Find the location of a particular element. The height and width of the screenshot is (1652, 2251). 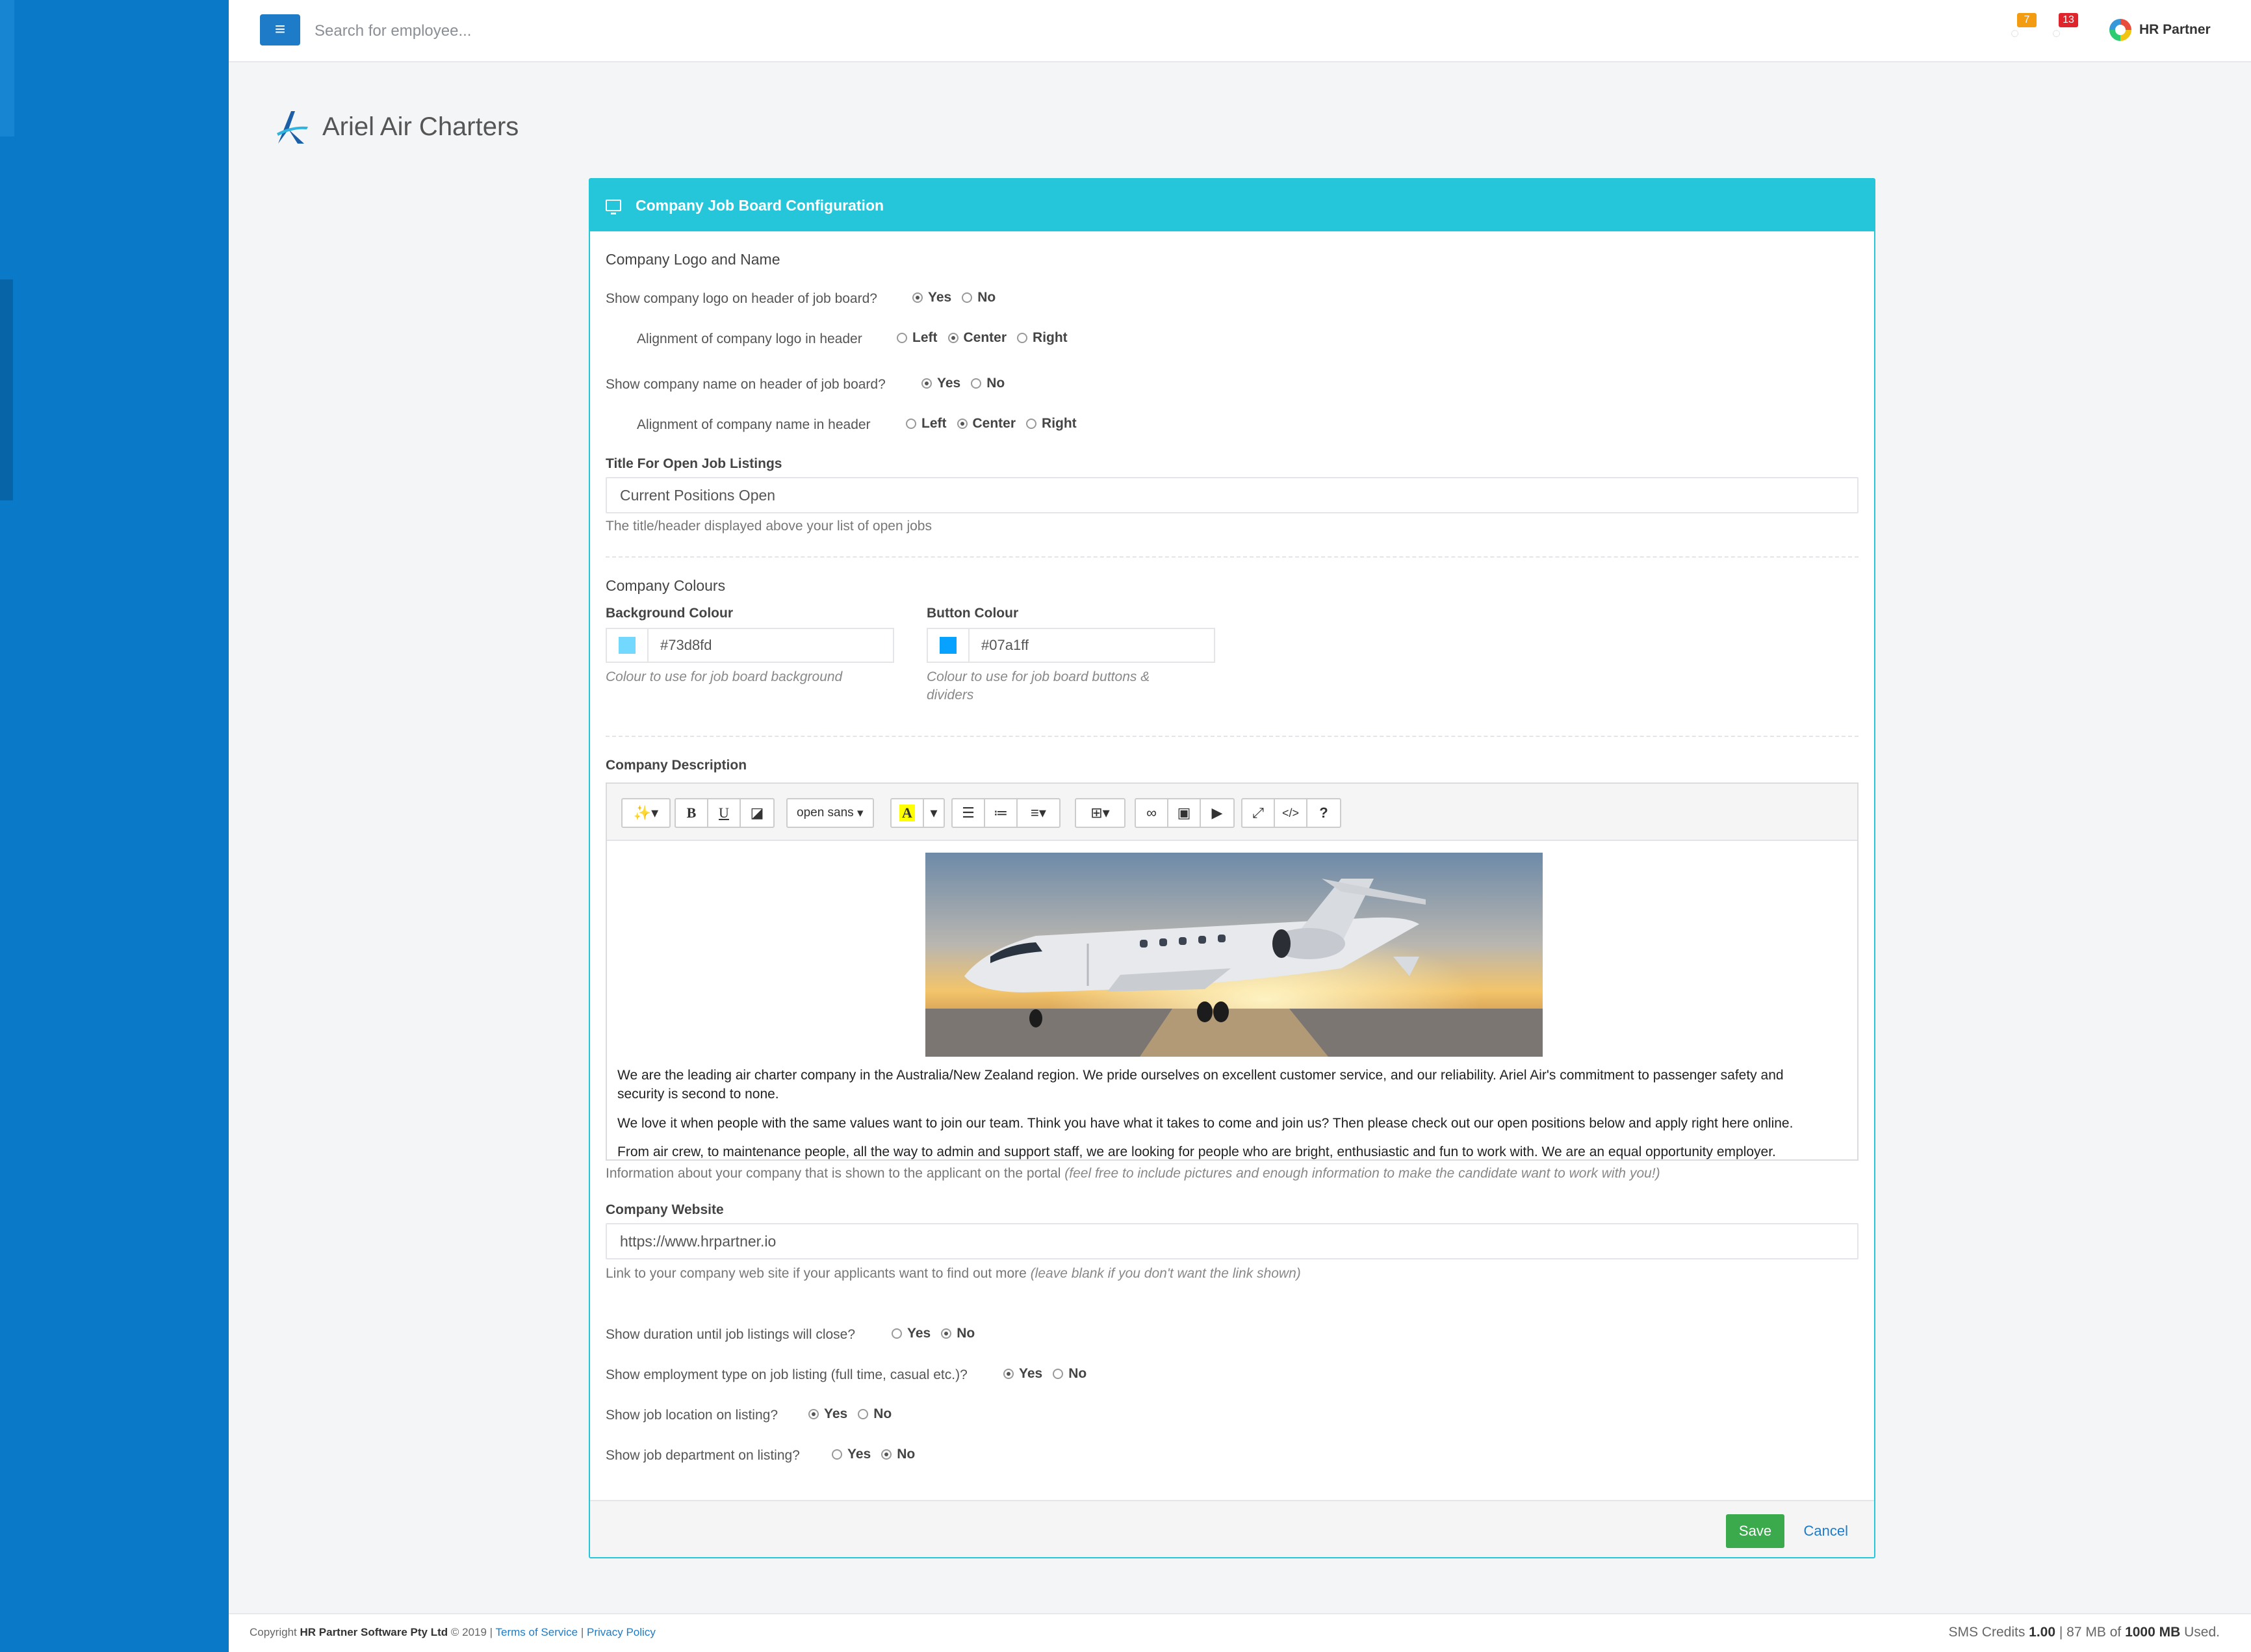

menu-toggle-button: ≡ is located at coordinates (280, 29).